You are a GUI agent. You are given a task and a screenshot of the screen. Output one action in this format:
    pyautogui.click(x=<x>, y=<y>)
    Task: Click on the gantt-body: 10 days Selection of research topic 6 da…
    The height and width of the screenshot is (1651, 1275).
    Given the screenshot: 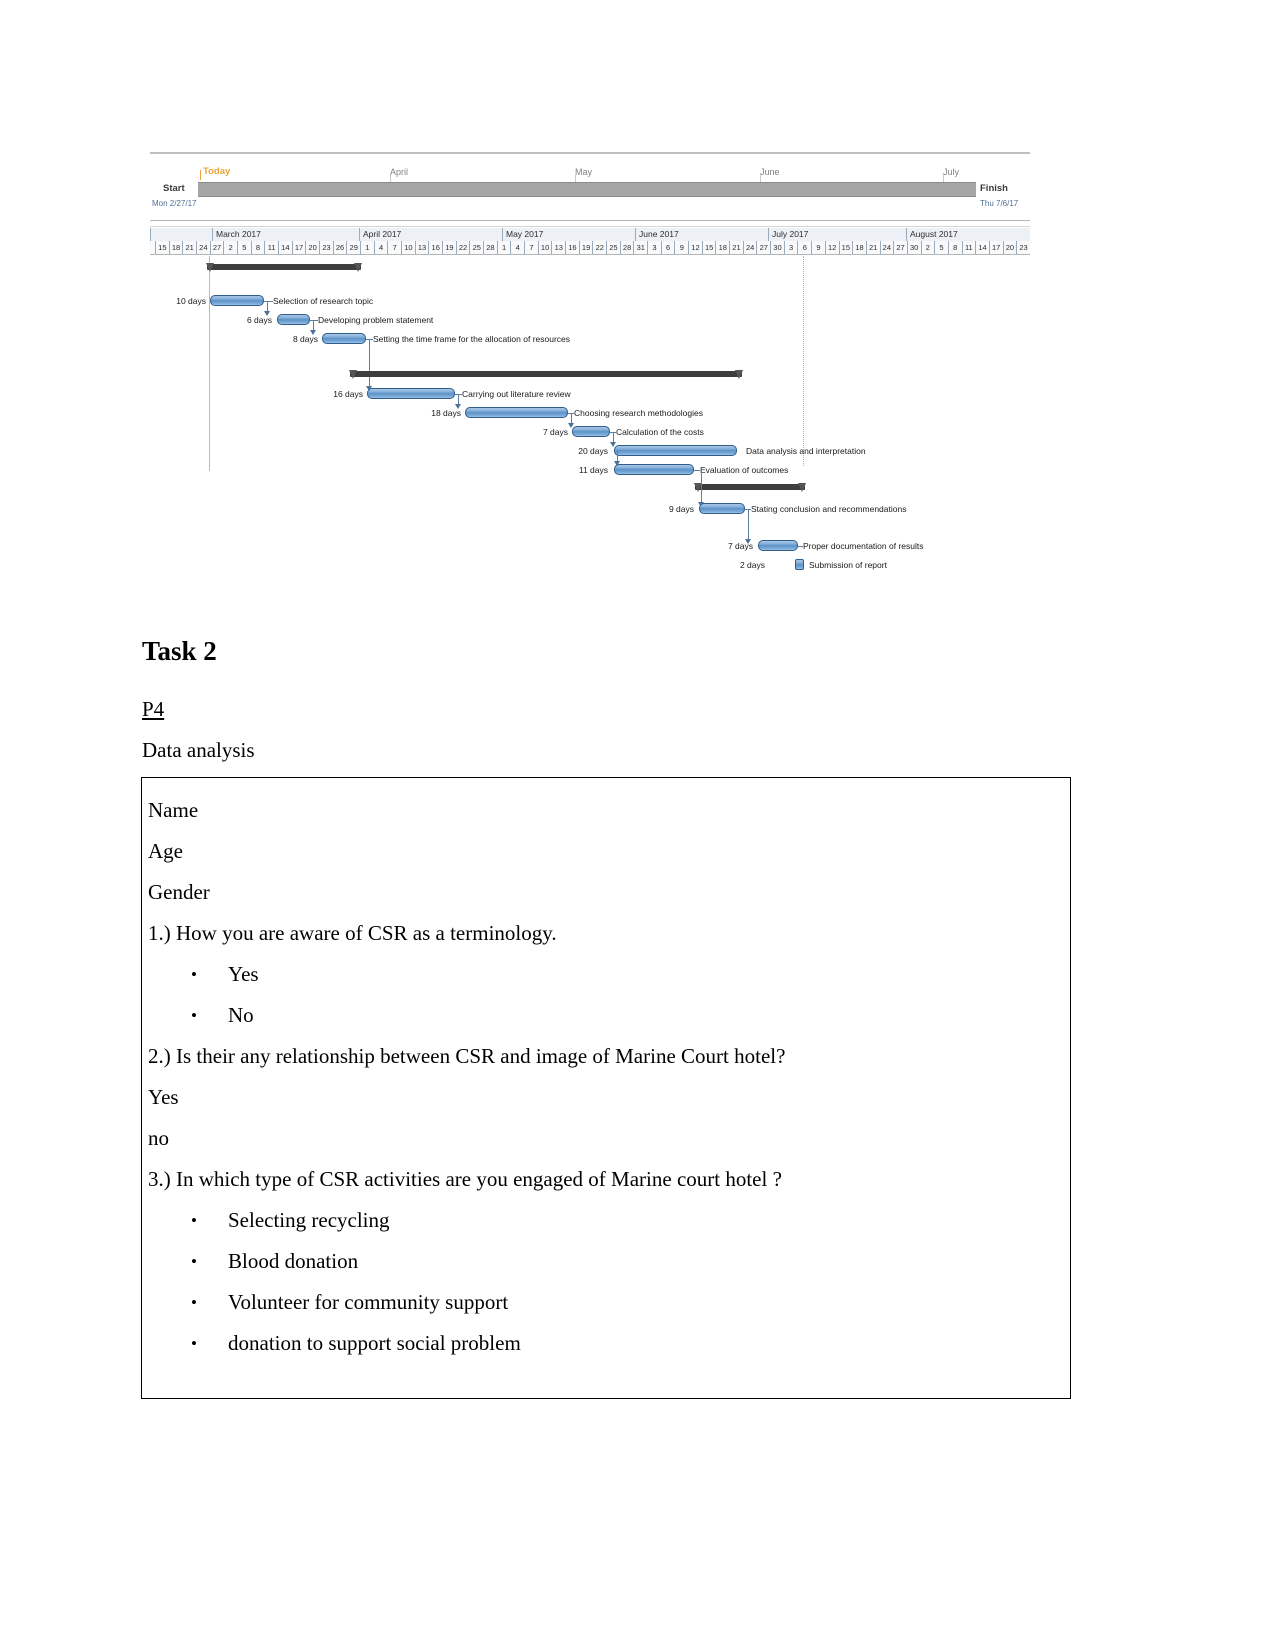 What is the action you would take?
    pyautogui.click(x=590, y=421)
    